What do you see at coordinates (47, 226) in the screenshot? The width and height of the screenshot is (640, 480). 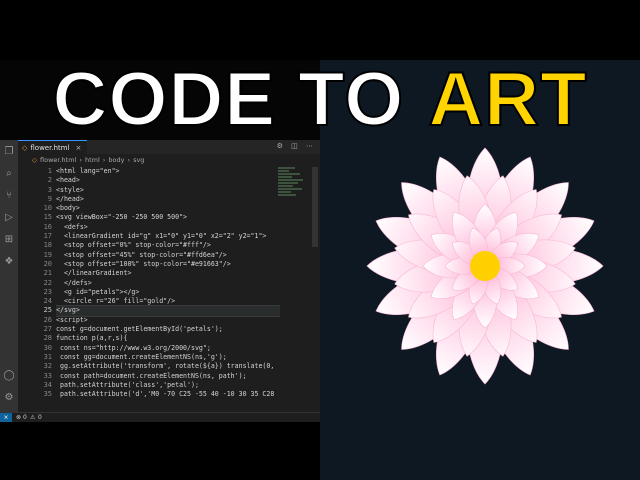 I see `line-number: 16` at bounding box center [47, 226].